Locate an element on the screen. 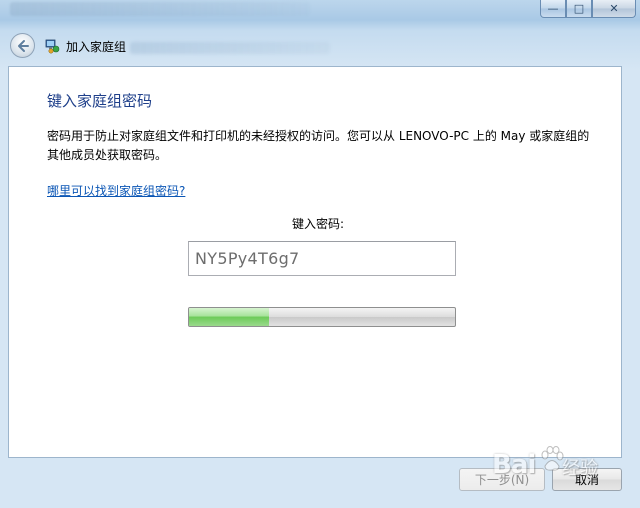 The height and width of the screenshot is (508, 640). blurred-breadcrumb is located at coordinates (230, 48).